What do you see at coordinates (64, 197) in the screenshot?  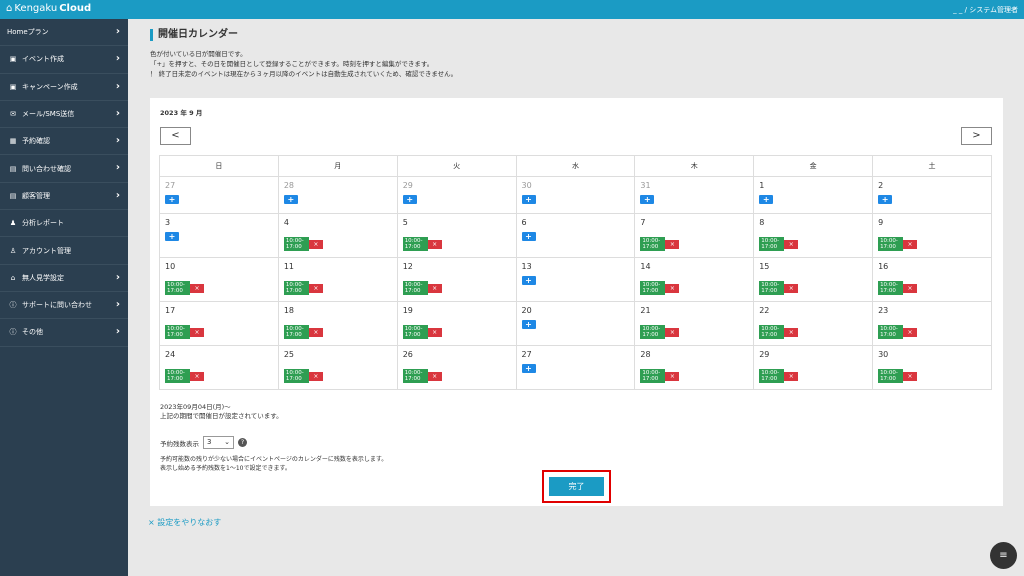 I see `sidebar-item: ▤ 顧客管理 ›` at bounding box center [64, 197].